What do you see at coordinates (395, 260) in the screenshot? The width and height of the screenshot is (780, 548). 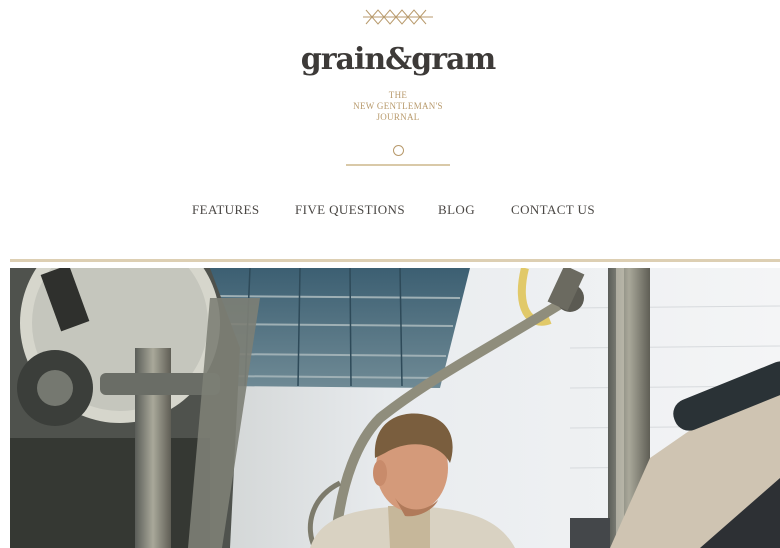 I see `header-bottom-divider` at bounding box center [395, 260].